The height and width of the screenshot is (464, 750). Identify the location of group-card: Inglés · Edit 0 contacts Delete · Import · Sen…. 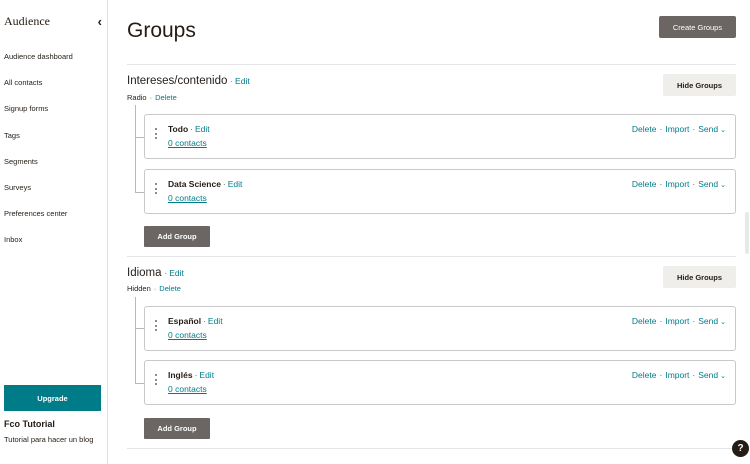
(440, 382).